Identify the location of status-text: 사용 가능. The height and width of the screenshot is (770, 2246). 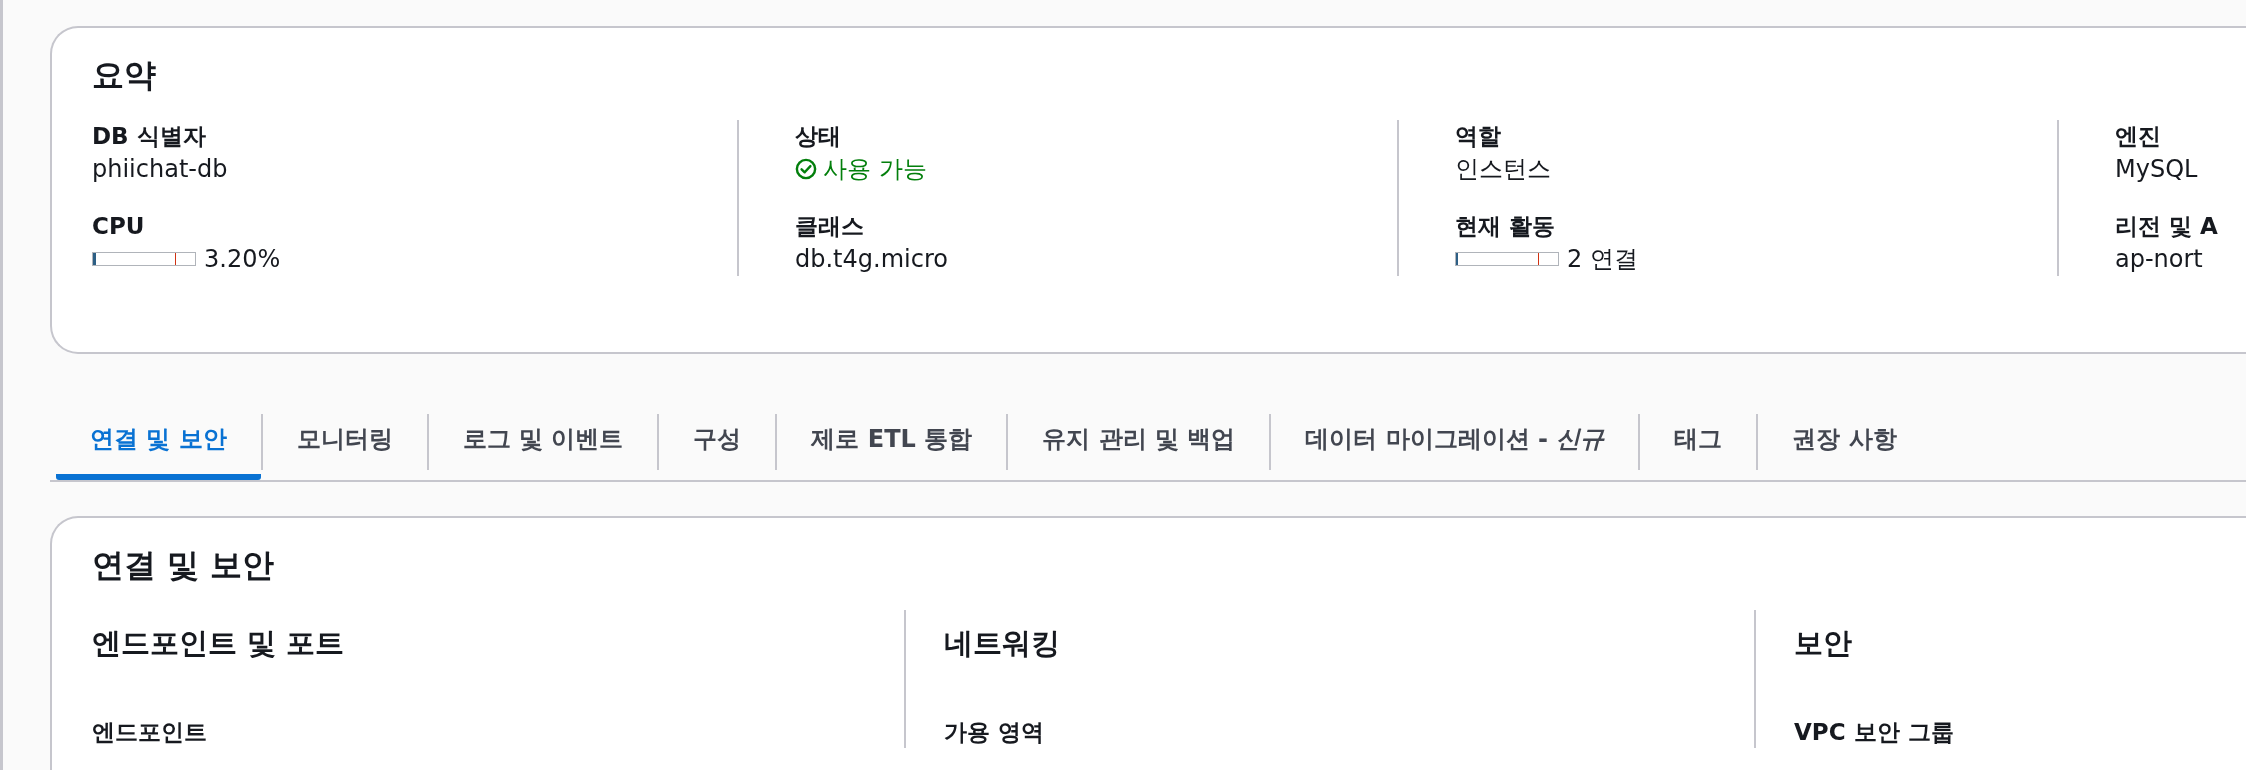
(875, 169).